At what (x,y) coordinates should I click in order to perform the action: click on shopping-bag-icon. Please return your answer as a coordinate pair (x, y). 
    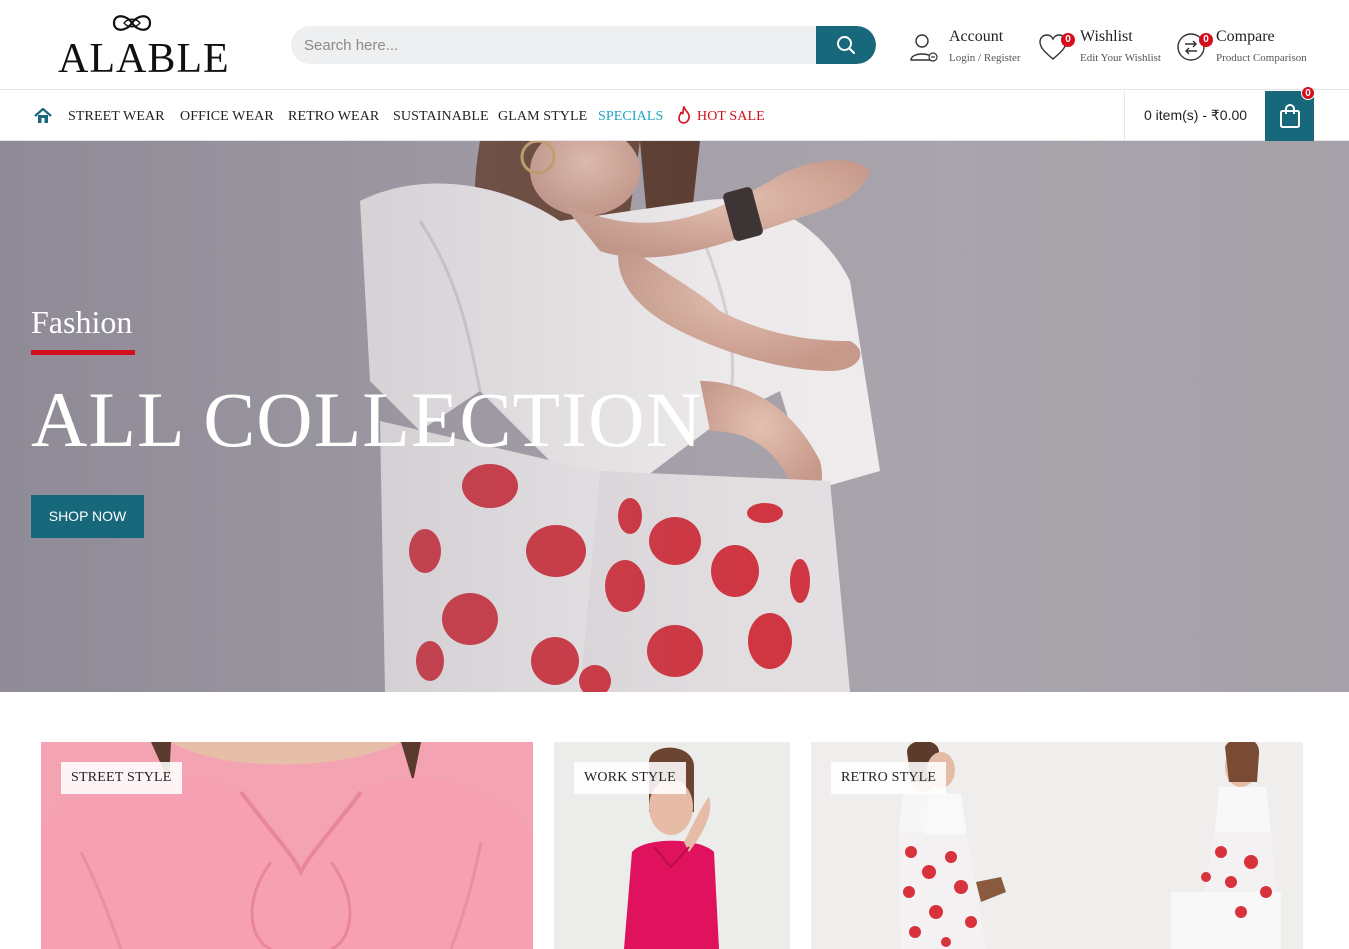
    Looking at the image, I should click on (1289, 116).